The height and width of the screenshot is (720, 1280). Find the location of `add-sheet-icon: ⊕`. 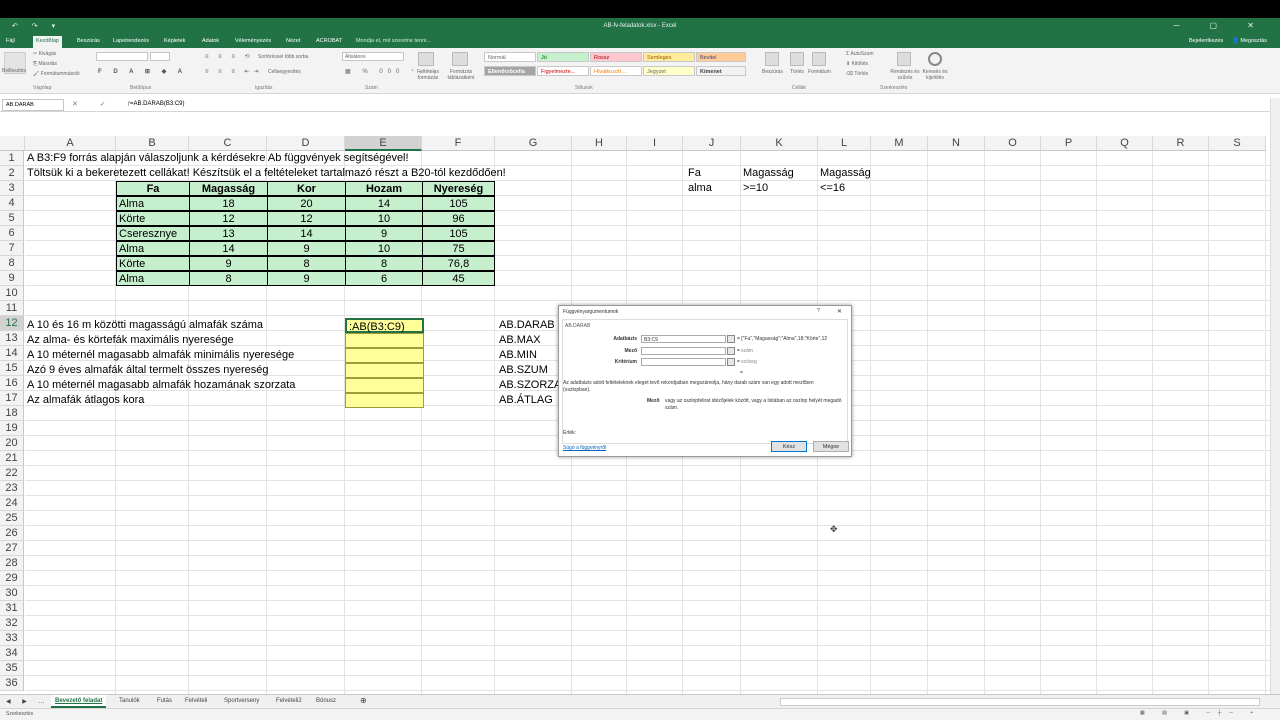

add-sheet-icon: ⊕ is located at coordinates (363, 700).